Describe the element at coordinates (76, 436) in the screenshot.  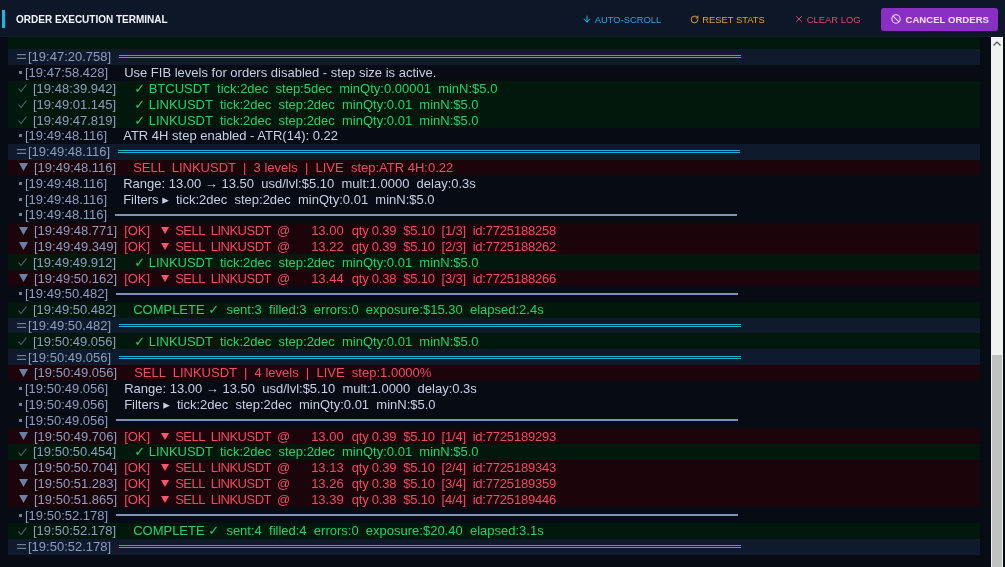
I see `log-timestamp: [19:50:49.706]` at that location.